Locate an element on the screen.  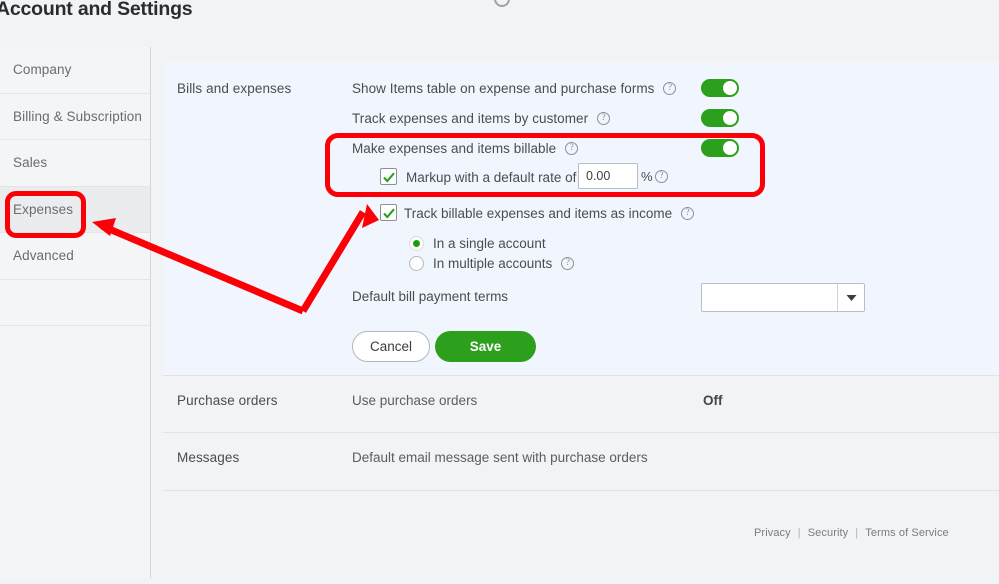
radio-label: In a single account is located at coordinates (489, 243).